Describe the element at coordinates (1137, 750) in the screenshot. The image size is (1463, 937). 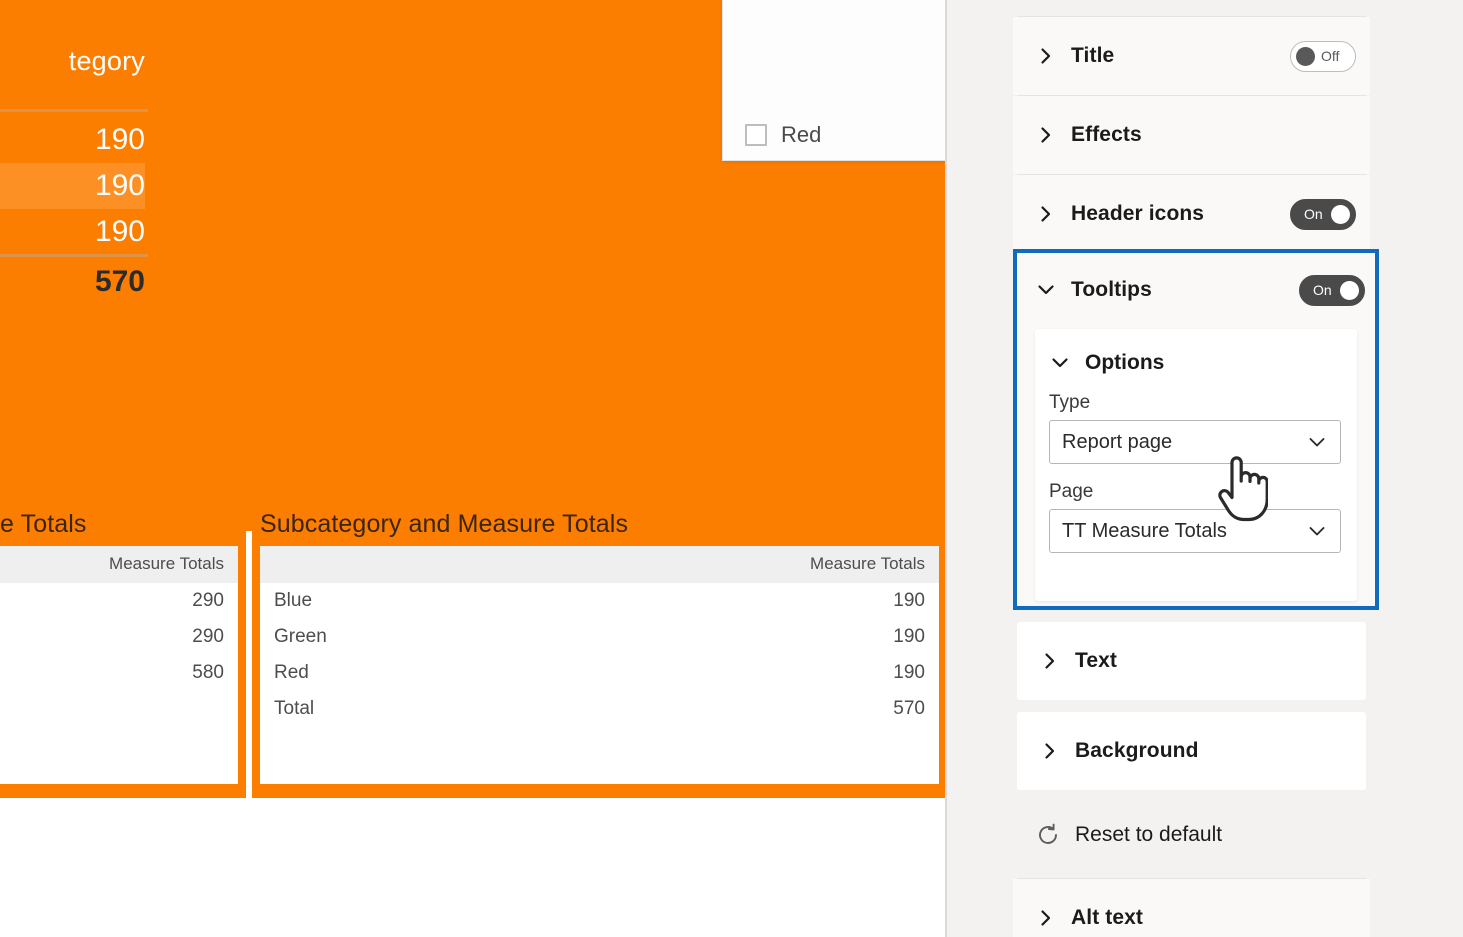
I see `section-background-label: Background` at that location.